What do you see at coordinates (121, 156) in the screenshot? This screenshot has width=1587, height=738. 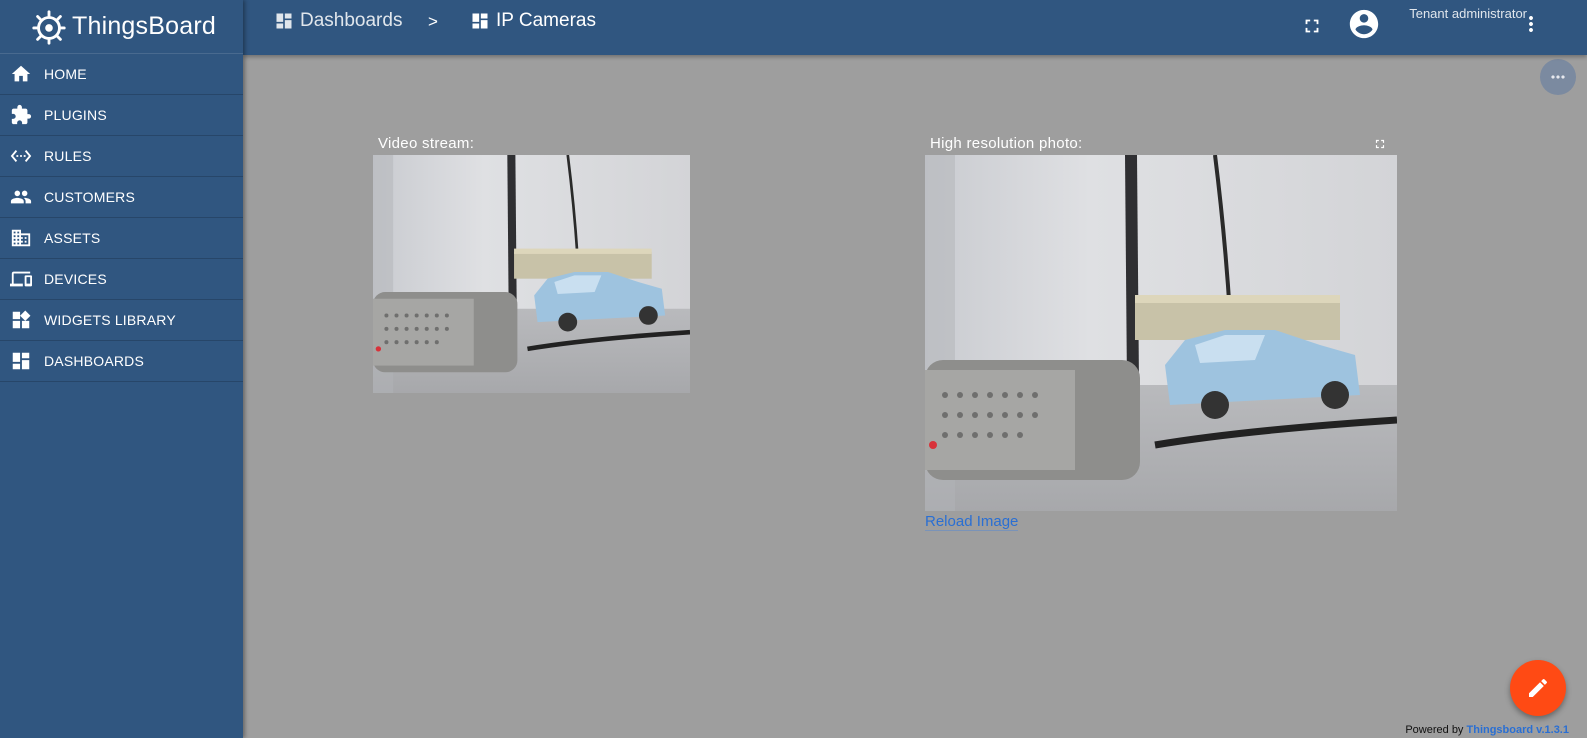 I see `sidebar-item-rules: RULES` at bounding box center [121, 156].